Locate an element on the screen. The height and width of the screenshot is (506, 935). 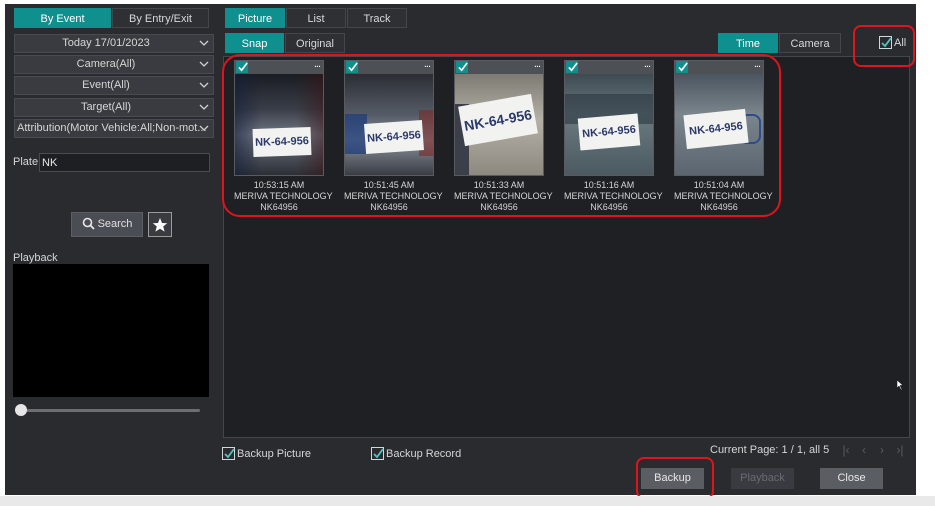
pager-controls: |‹ ‹ › ›| is located at coordinates (873, 450).